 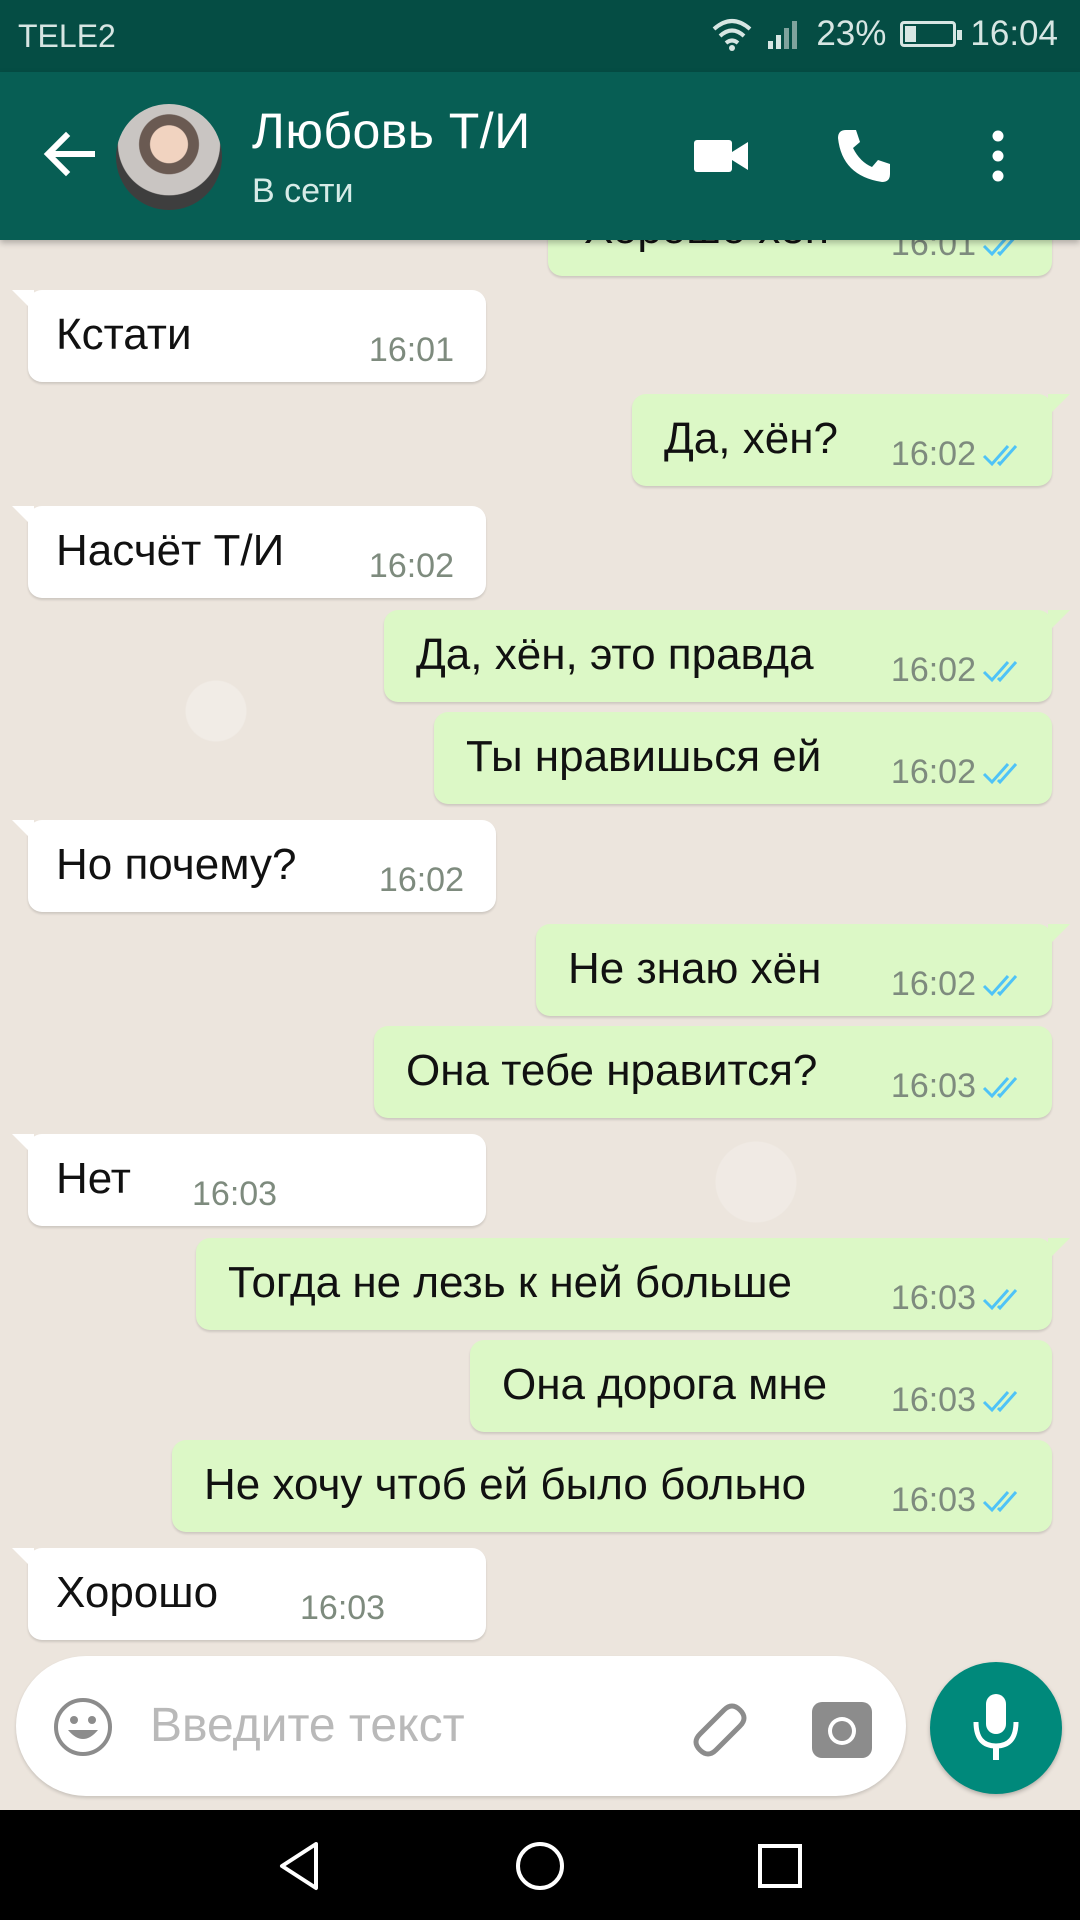 I want to click on message-incoming: Кстати 16:01, so click(x=249, y=336).